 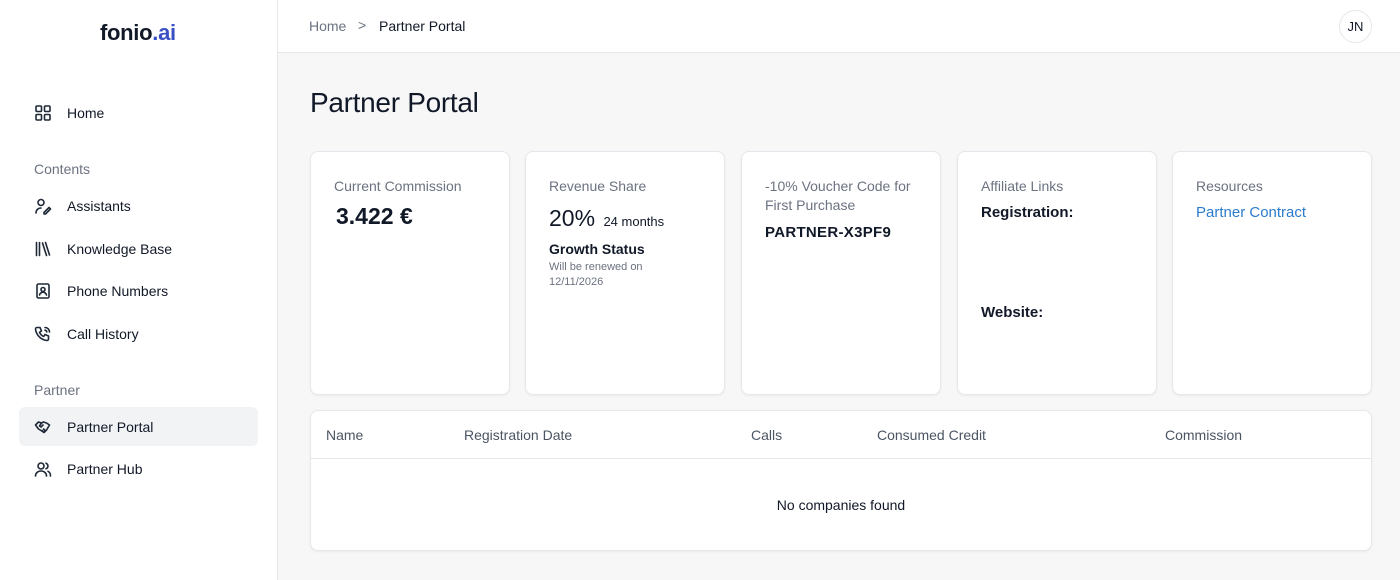 What do you see at coordinates (518, 435) in the screenshot?
I see `column-header-registration-date: Registration Date` at bounding box center [518, 435].